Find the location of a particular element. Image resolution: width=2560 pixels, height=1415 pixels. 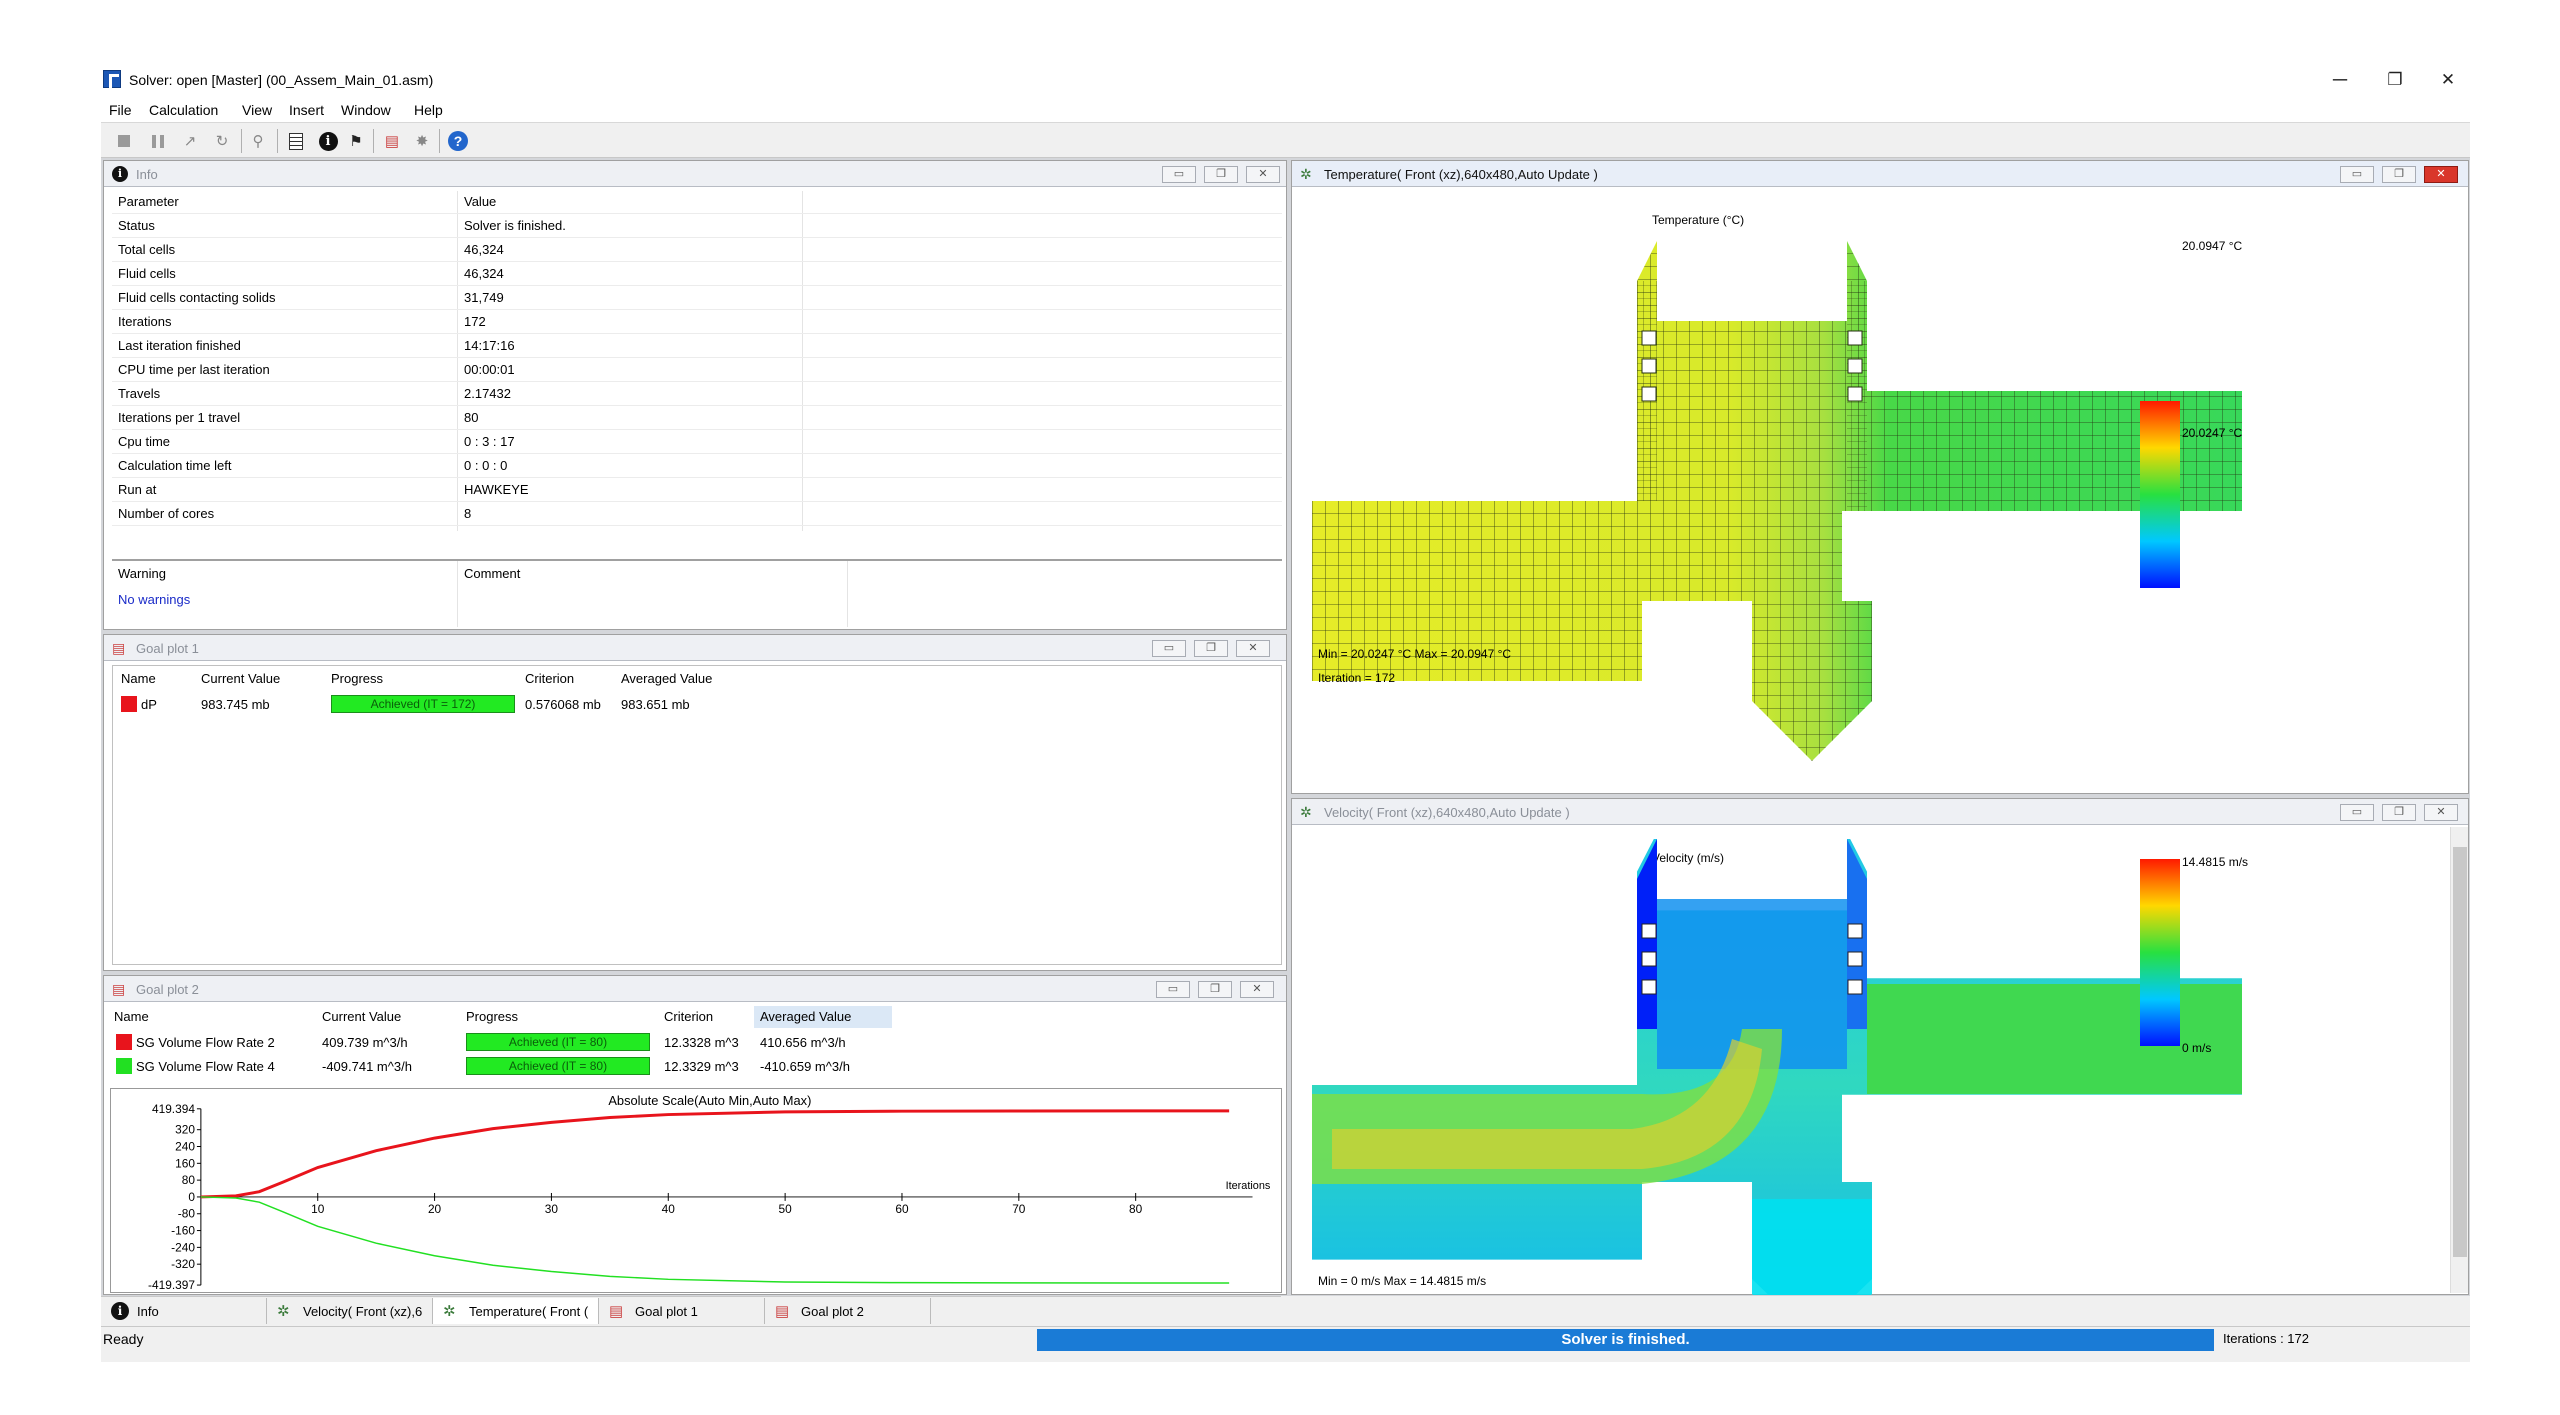

series-swatch is located at coordinates (129, 704).